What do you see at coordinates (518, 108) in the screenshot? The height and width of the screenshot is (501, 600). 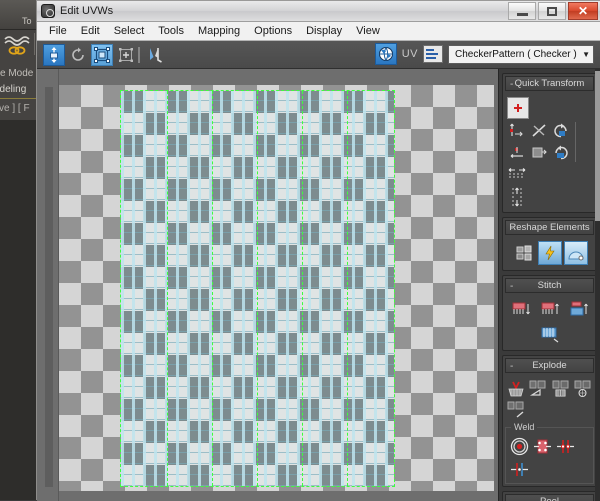 I see `relax-flat-icon` at bounding box center [518, 108].